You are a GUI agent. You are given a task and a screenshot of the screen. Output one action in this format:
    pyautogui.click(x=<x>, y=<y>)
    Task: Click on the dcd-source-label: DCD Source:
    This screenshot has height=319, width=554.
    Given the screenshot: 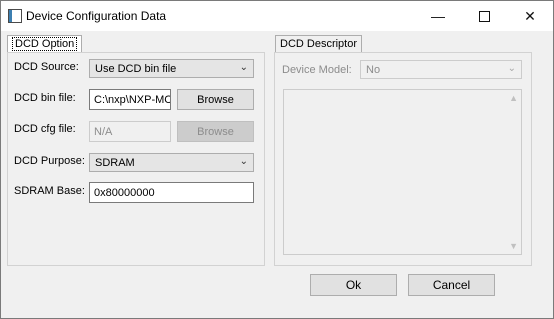 What is the action you would take?
    pyautogui.click(x=46, y=67)
    